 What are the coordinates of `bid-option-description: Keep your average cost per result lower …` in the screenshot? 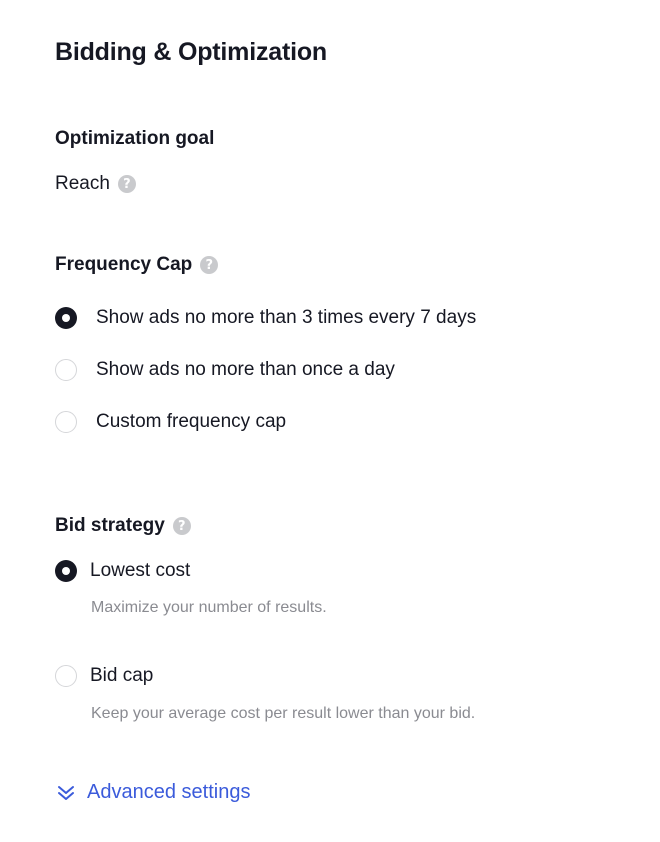 It's located at (283, 713).